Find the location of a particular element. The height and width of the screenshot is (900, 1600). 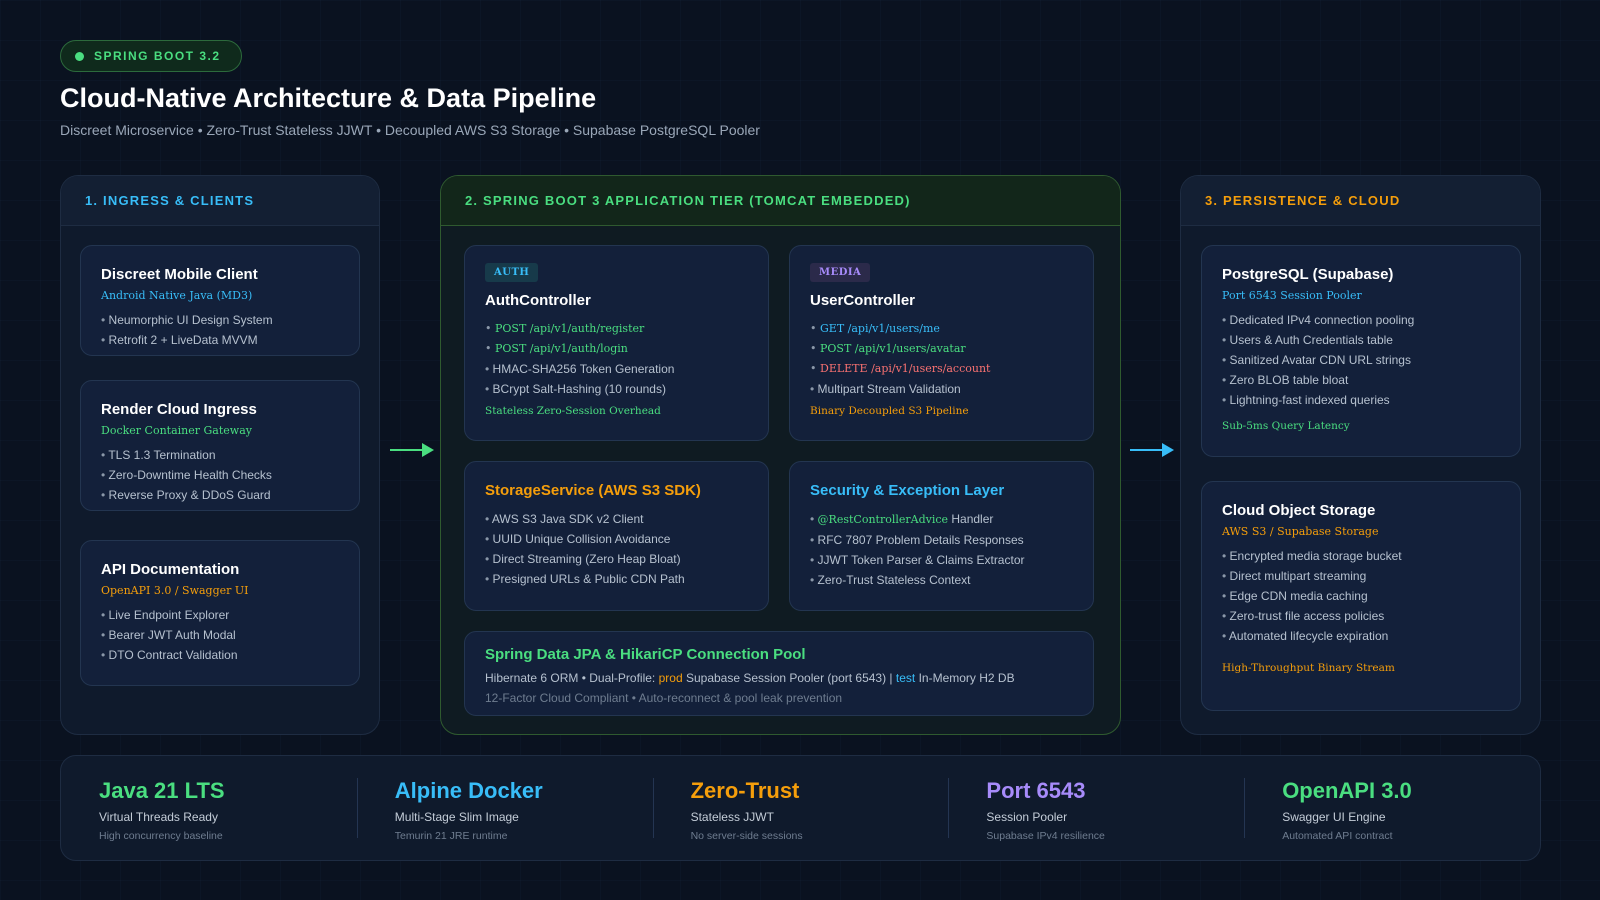

stat-label: Virtual Threads Ready is located at coordinates (158, 817).